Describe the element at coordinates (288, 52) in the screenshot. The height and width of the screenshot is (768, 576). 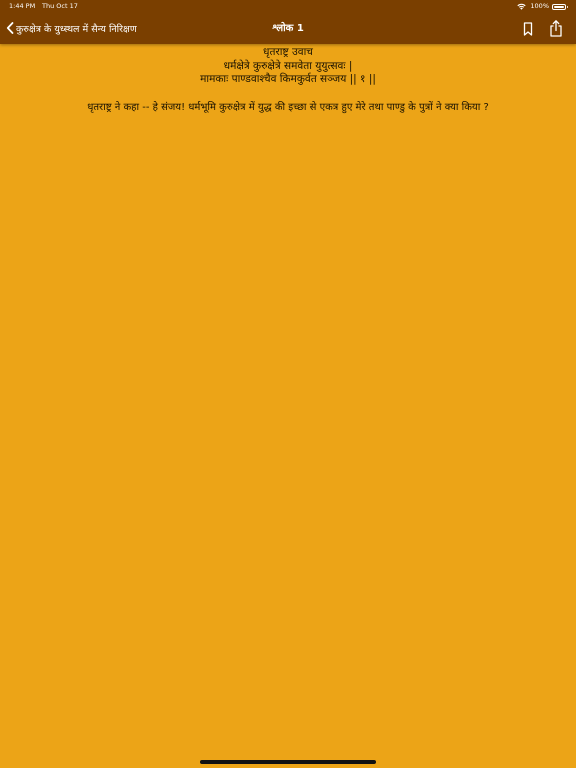
I see `verse-speaker: धृतराष्ट्र उवाच` at that location.